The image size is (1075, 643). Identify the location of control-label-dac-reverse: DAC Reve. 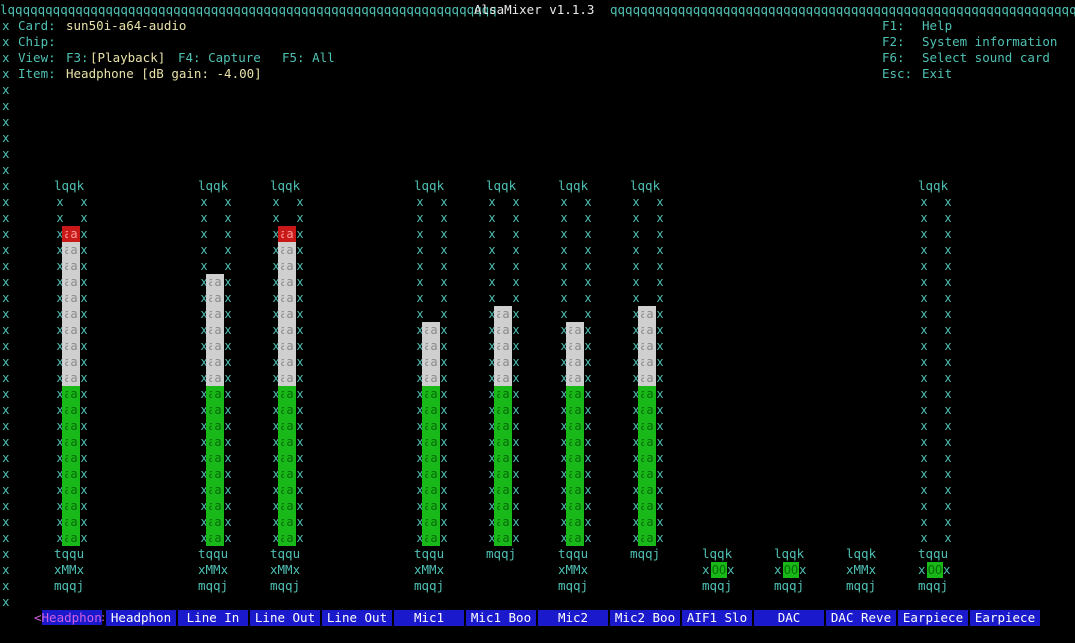
(861, 618).